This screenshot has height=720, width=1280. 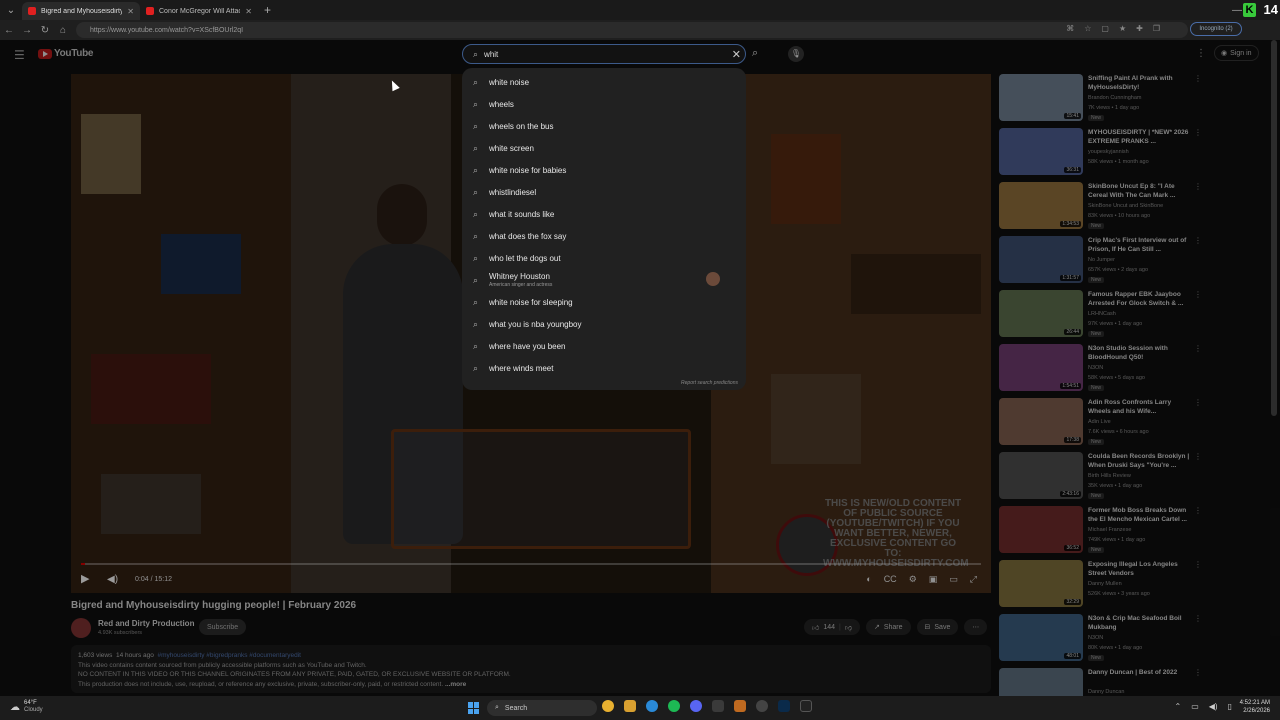 I want to click on minimize-icon: —, so click(x=1237, y=10).